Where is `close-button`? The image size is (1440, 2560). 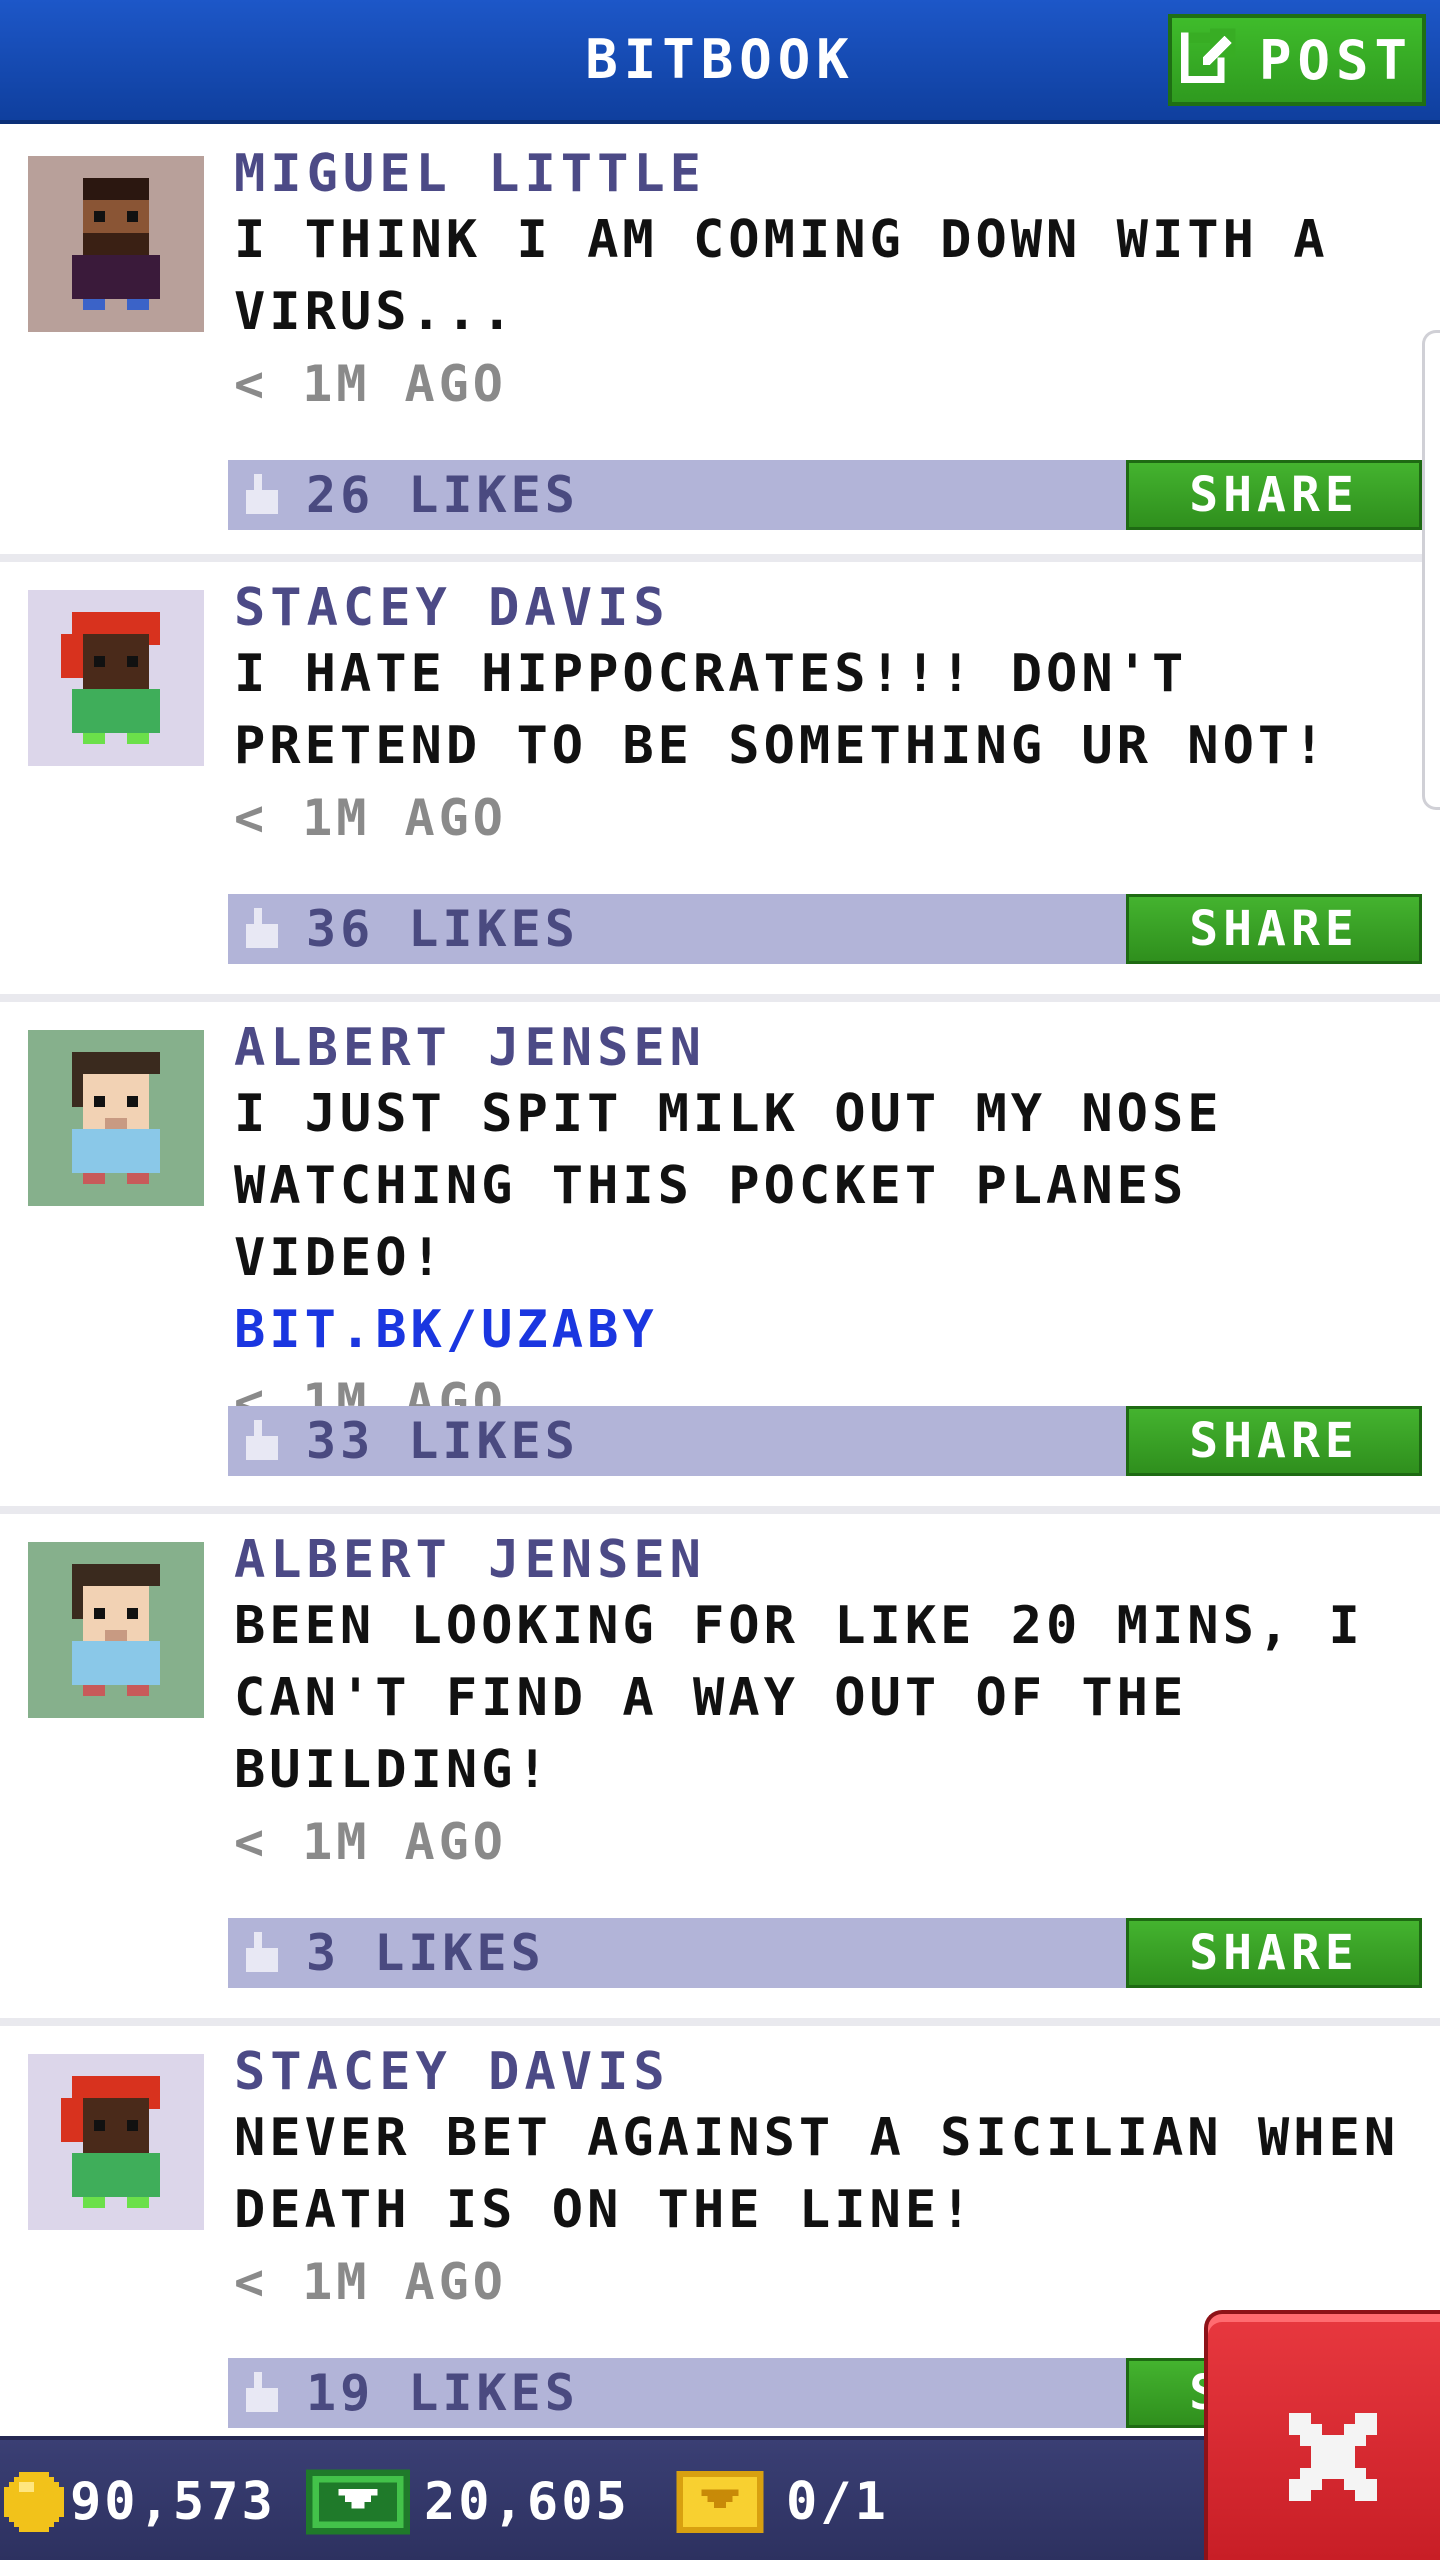
close-button is located at coordinates (1322, 2435).